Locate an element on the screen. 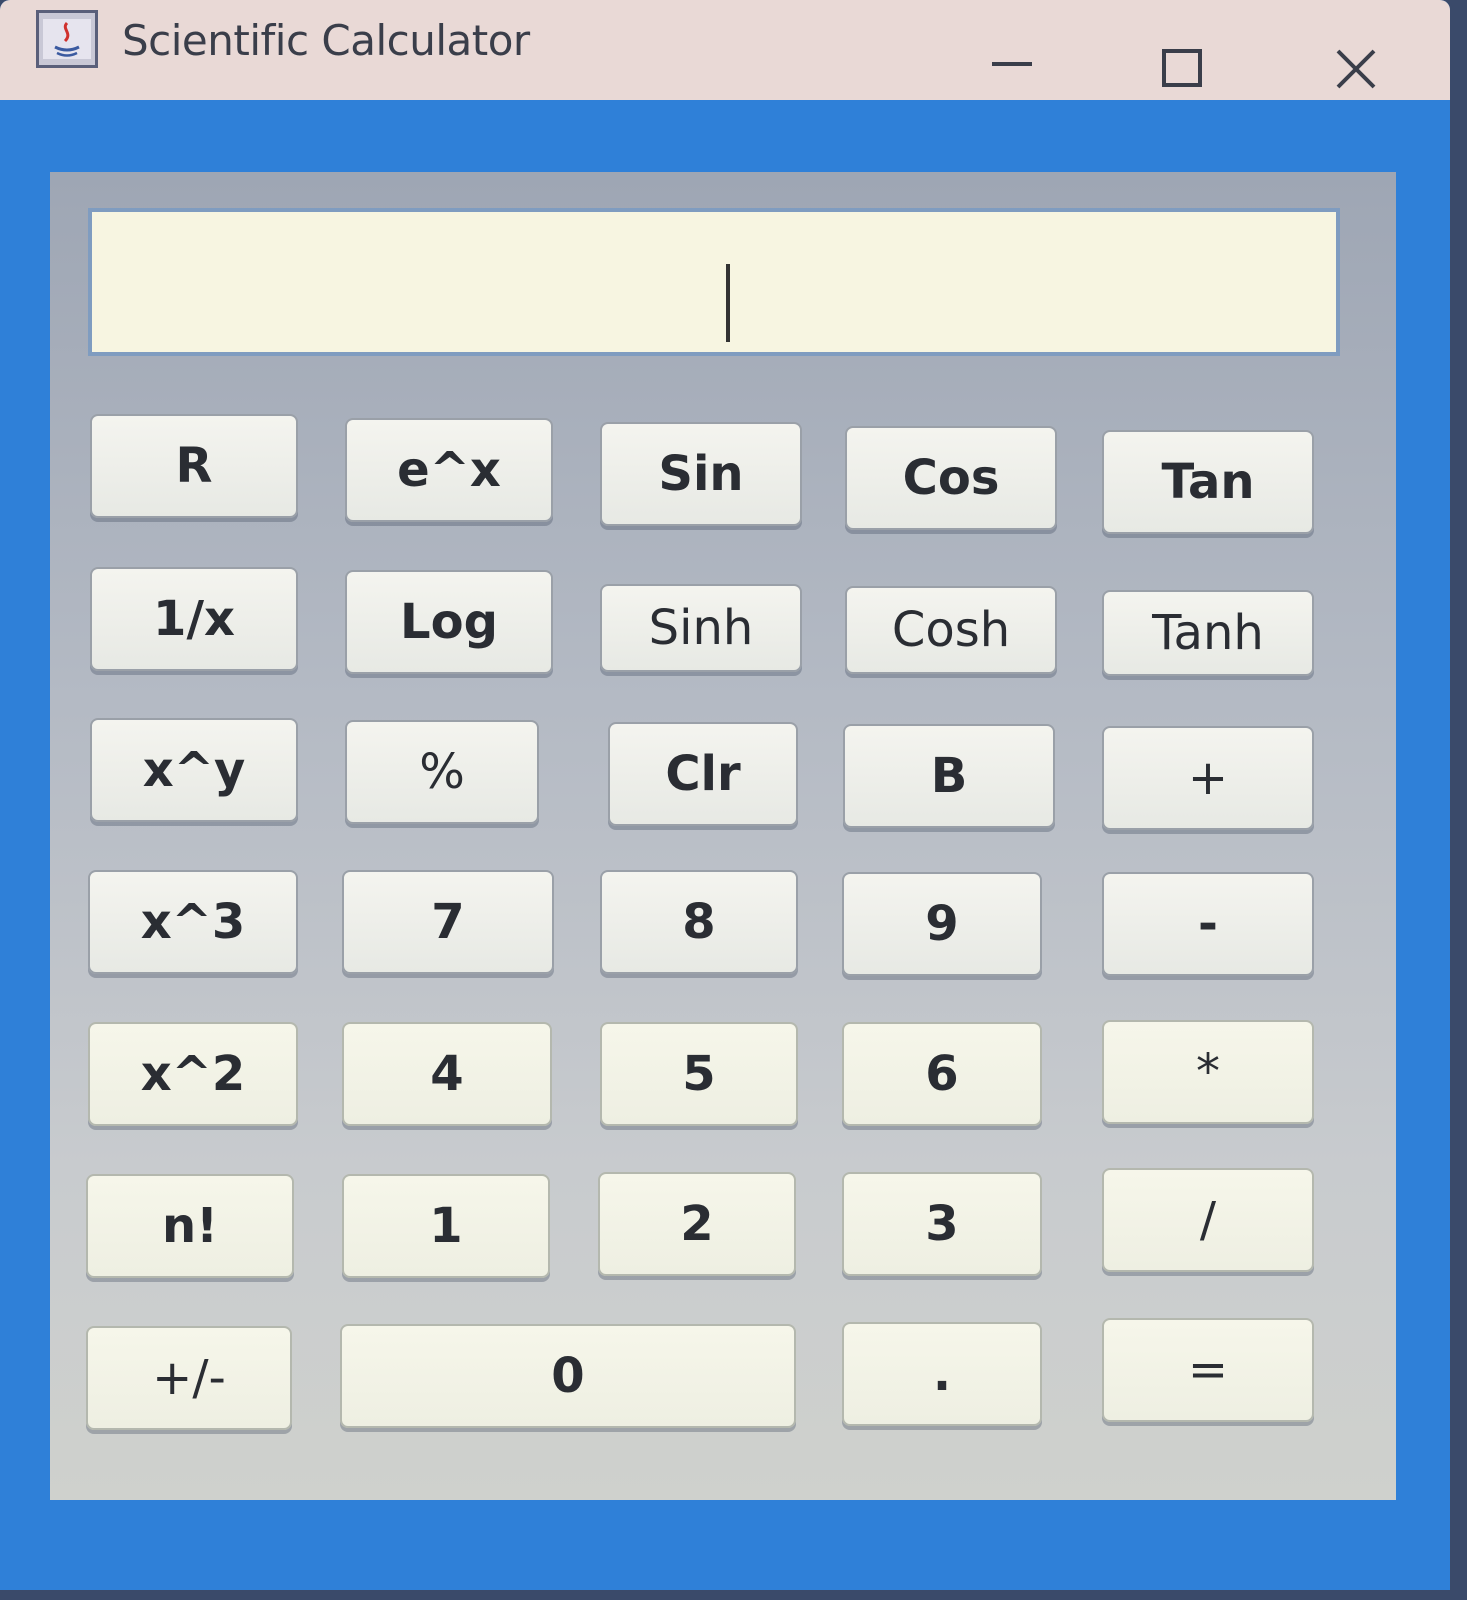 This screenshot has height=1600, width=1467. key-1: 1 is located at coordinates (446, 1226).